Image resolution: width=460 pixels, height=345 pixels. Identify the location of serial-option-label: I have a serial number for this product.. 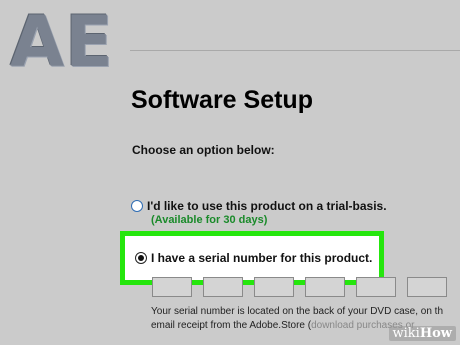
(261, 258).